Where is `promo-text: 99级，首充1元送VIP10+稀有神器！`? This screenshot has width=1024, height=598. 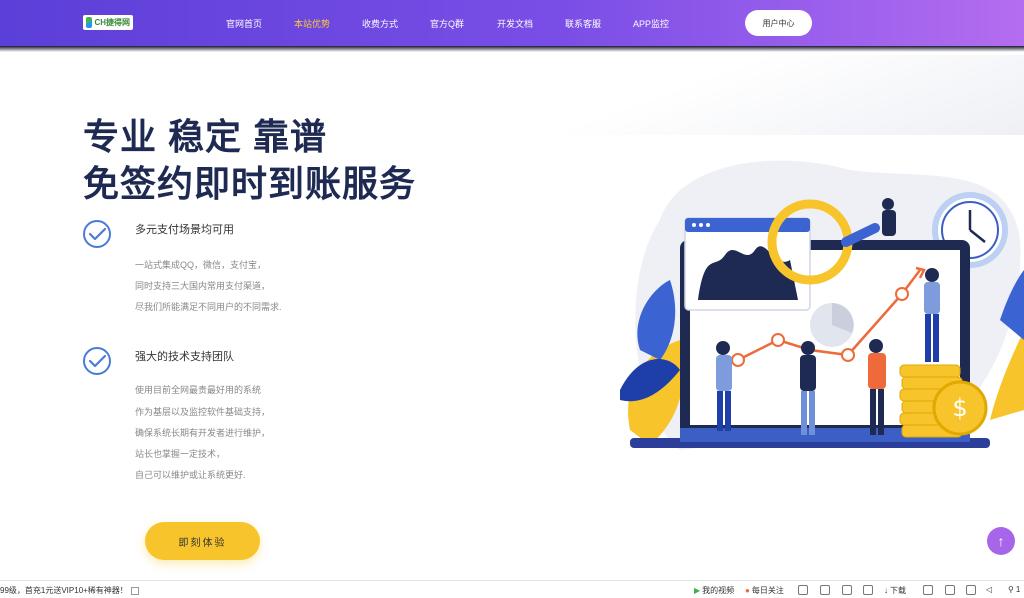
promo-text: 99级，首充1元送VIP10+稀有神器！ is located at coordinates (69, 590).